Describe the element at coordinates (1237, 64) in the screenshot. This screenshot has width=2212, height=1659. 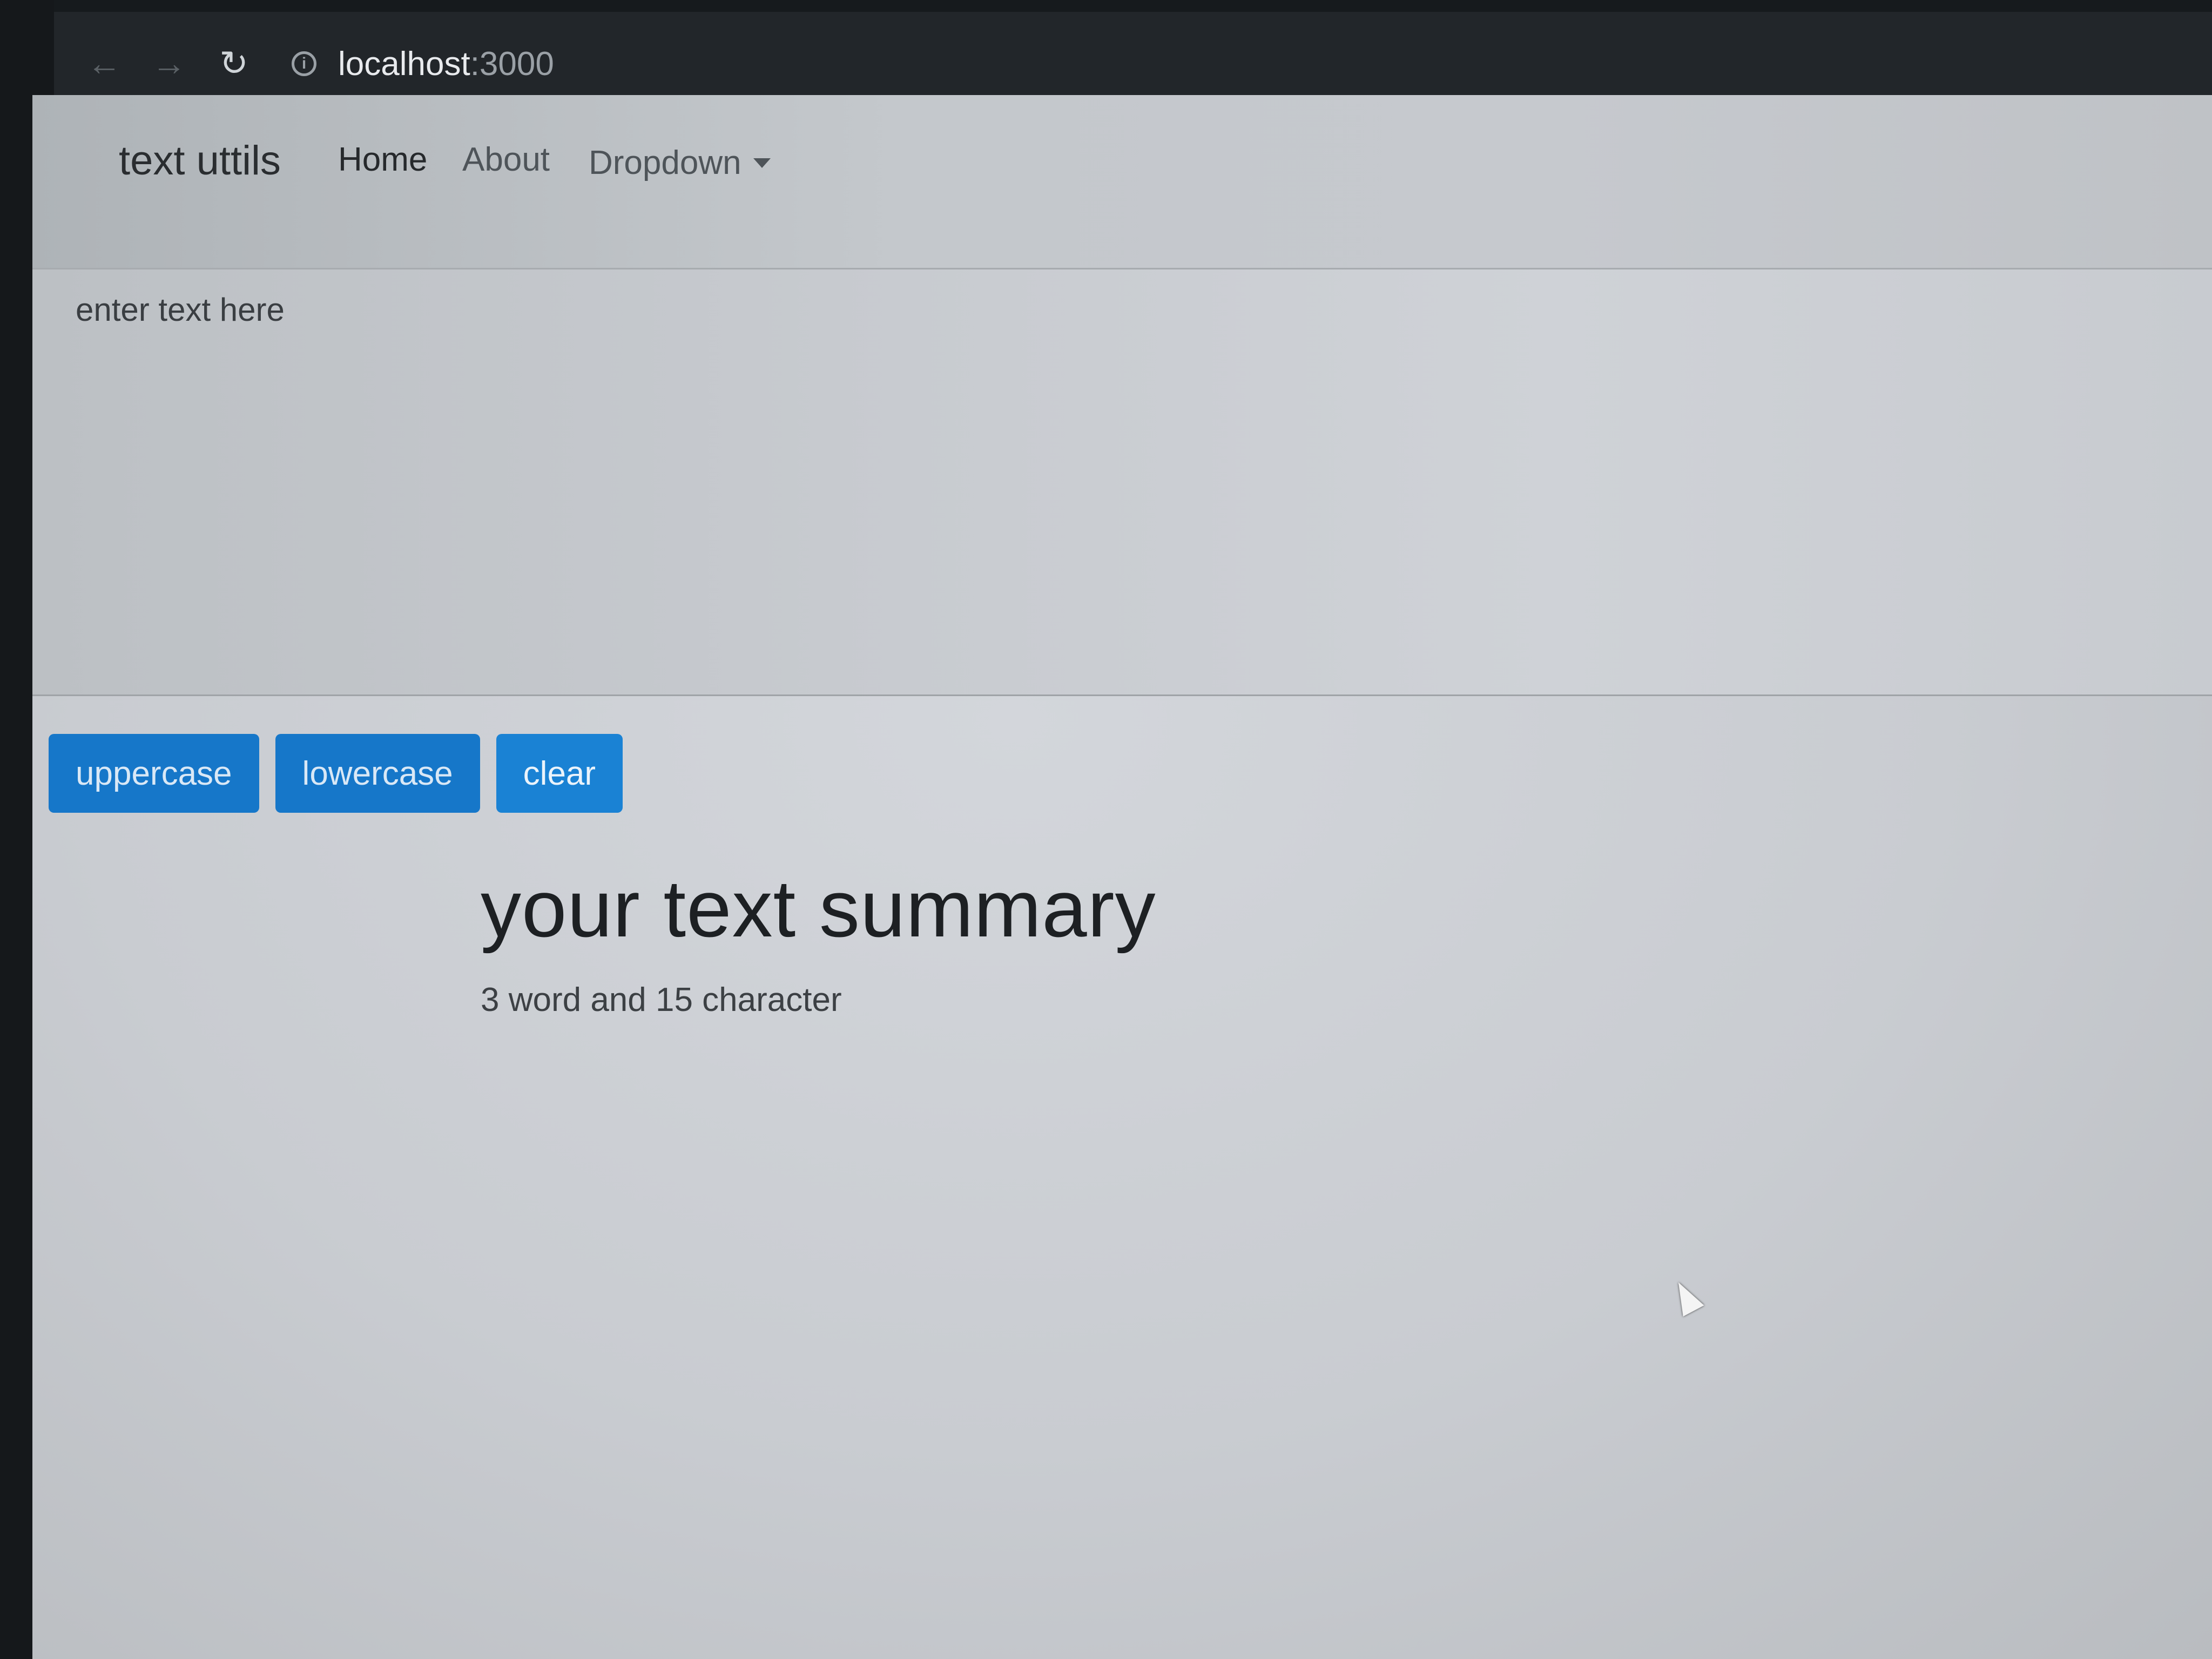
I see `address-bar: i localhost :3000` at that location.